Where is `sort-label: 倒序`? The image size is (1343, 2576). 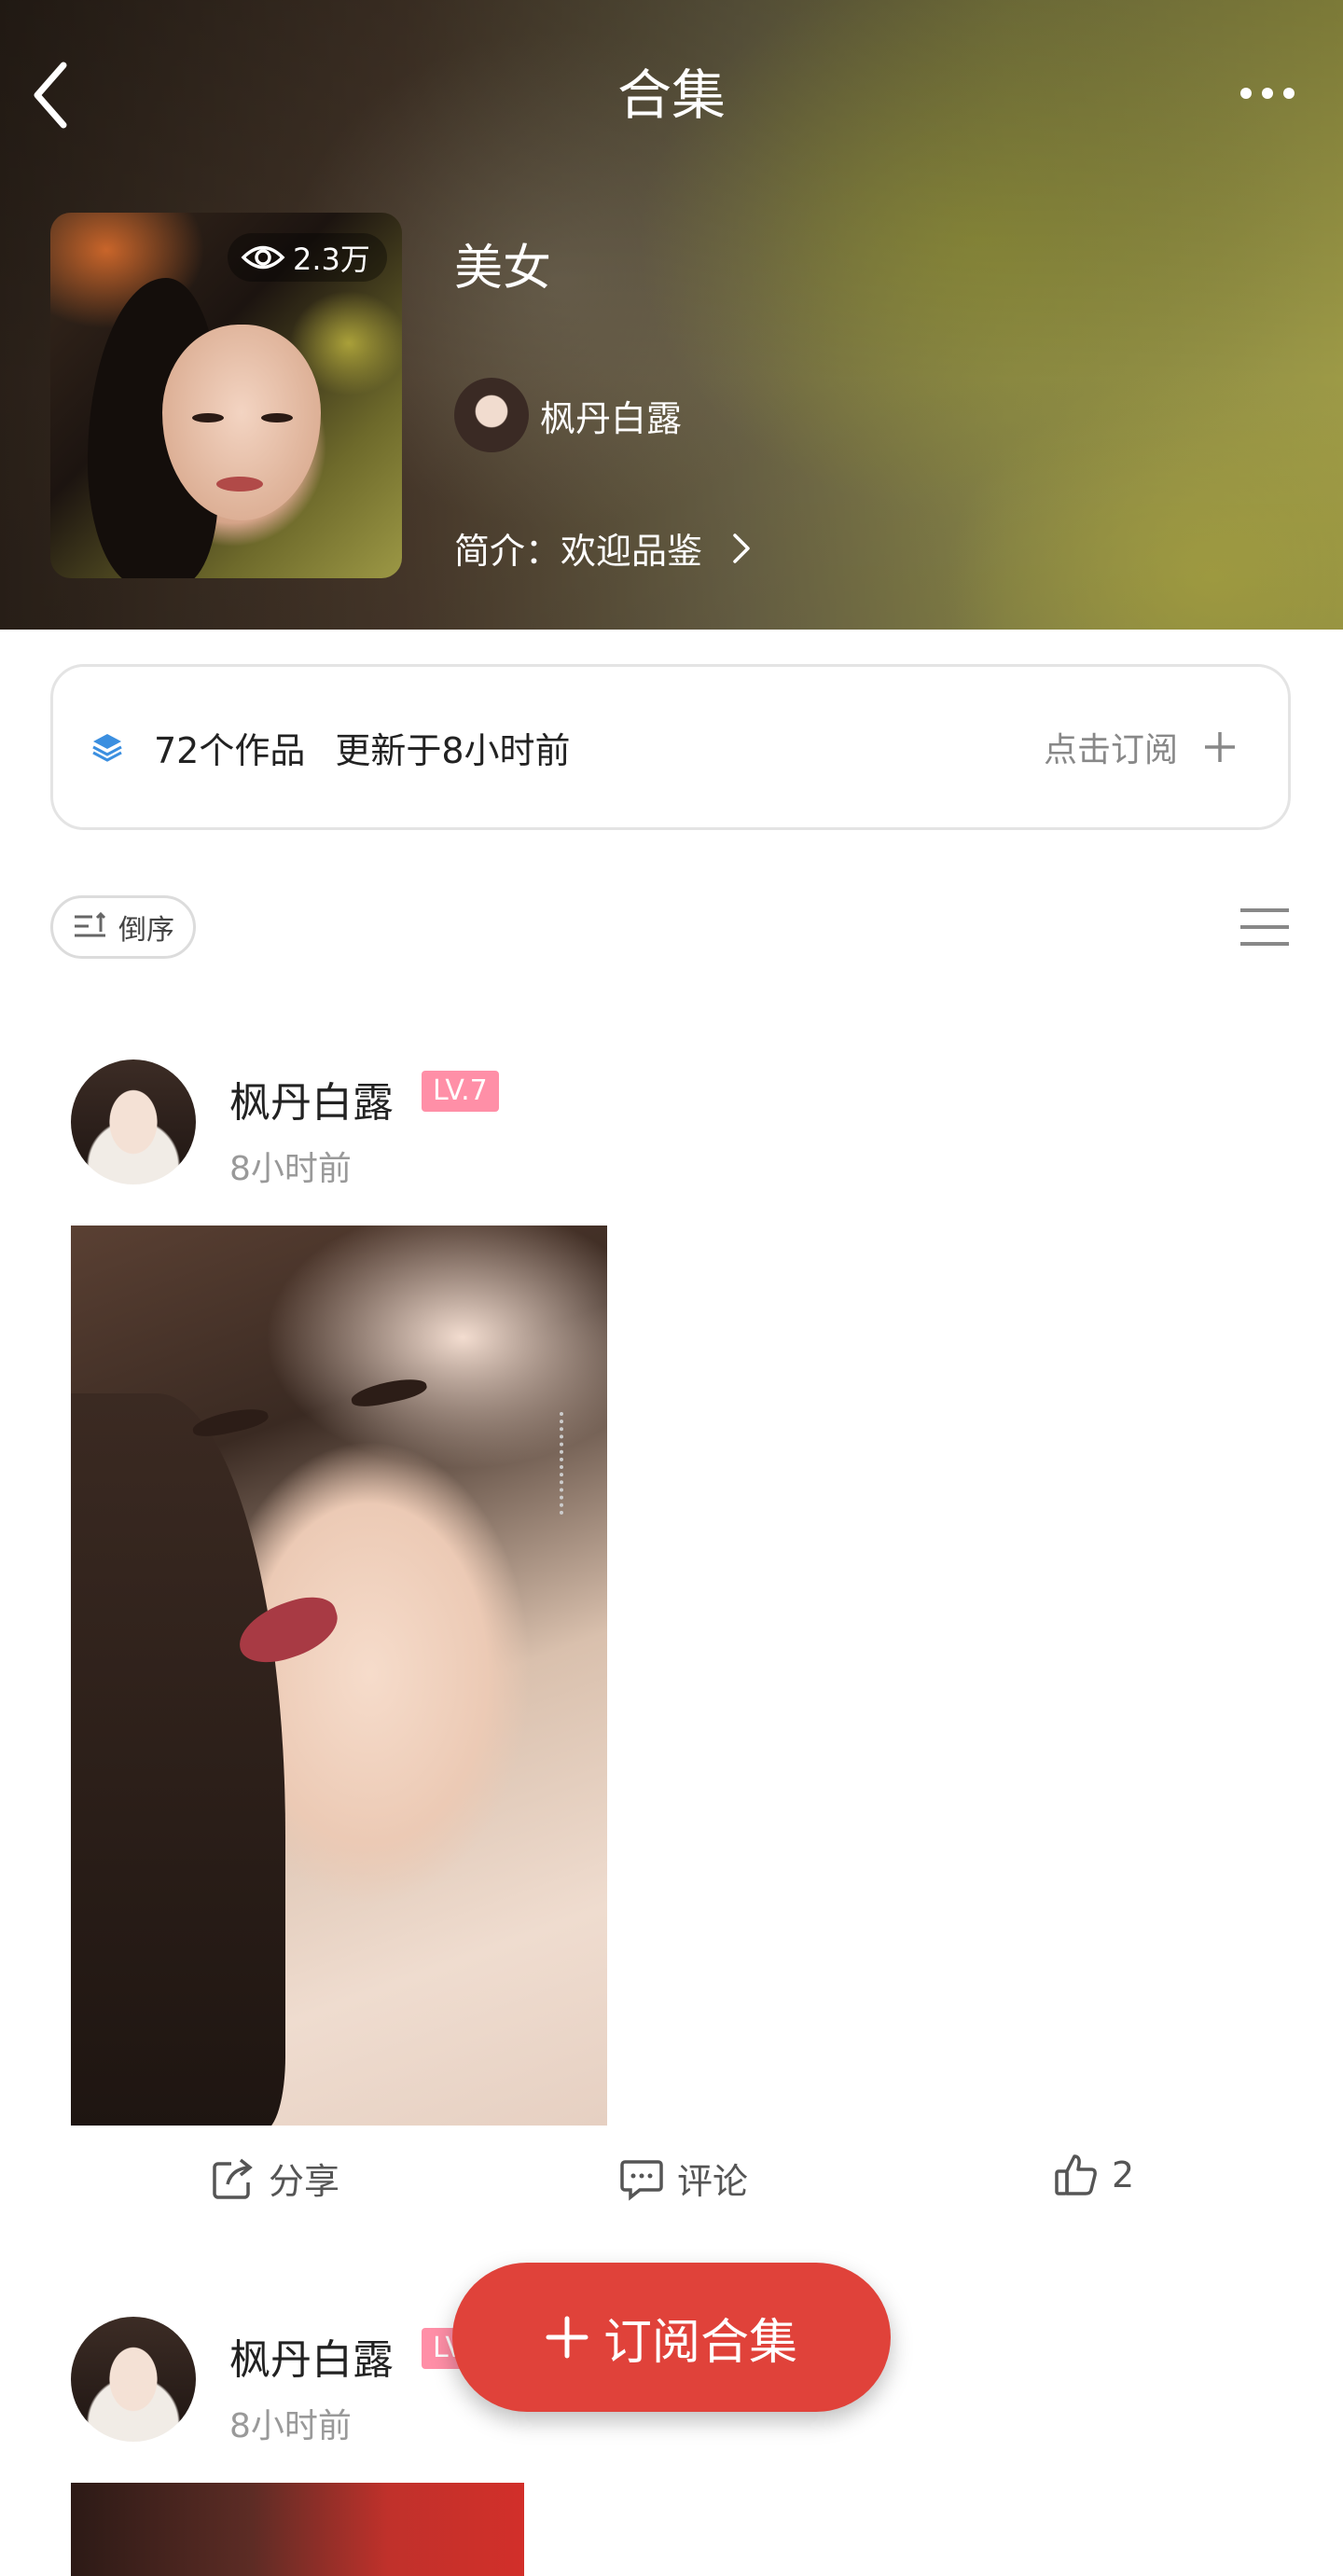
sort-label: 倒序 is located at coordinates (146, 930).